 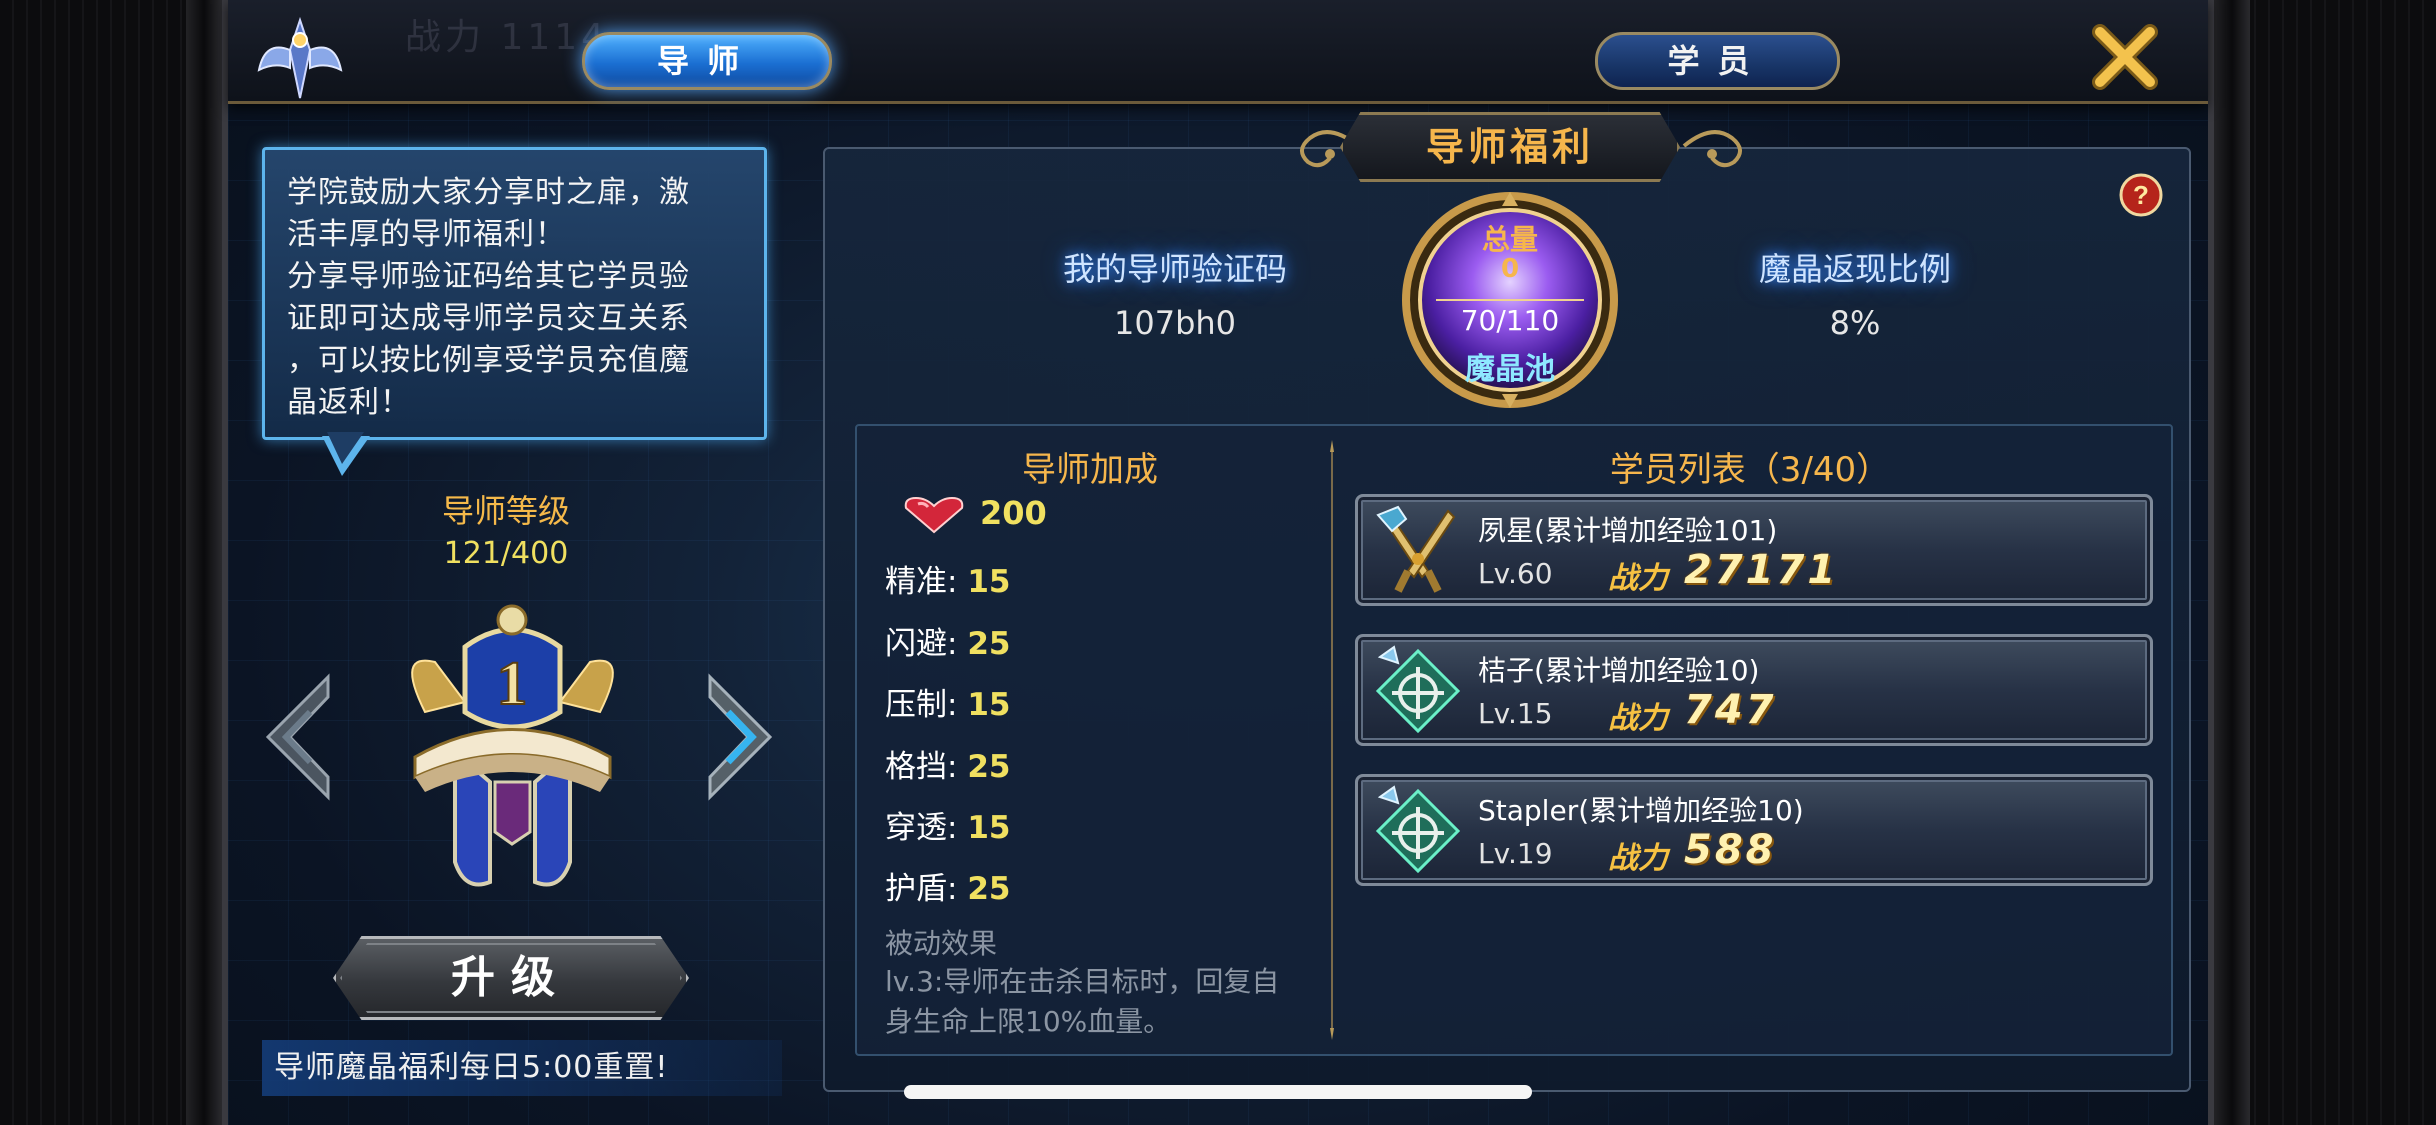 What do you see at coordinates (1175, 323) in the screenshot?
I see `mentor-code-value: 107bh0` at bounding box center [1175, 323].